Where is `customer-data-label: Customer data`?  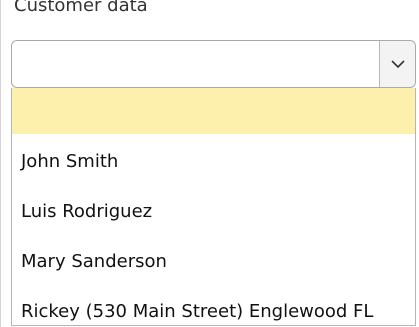 customer-data-label: Customer data is located at coordinates (81, 8).